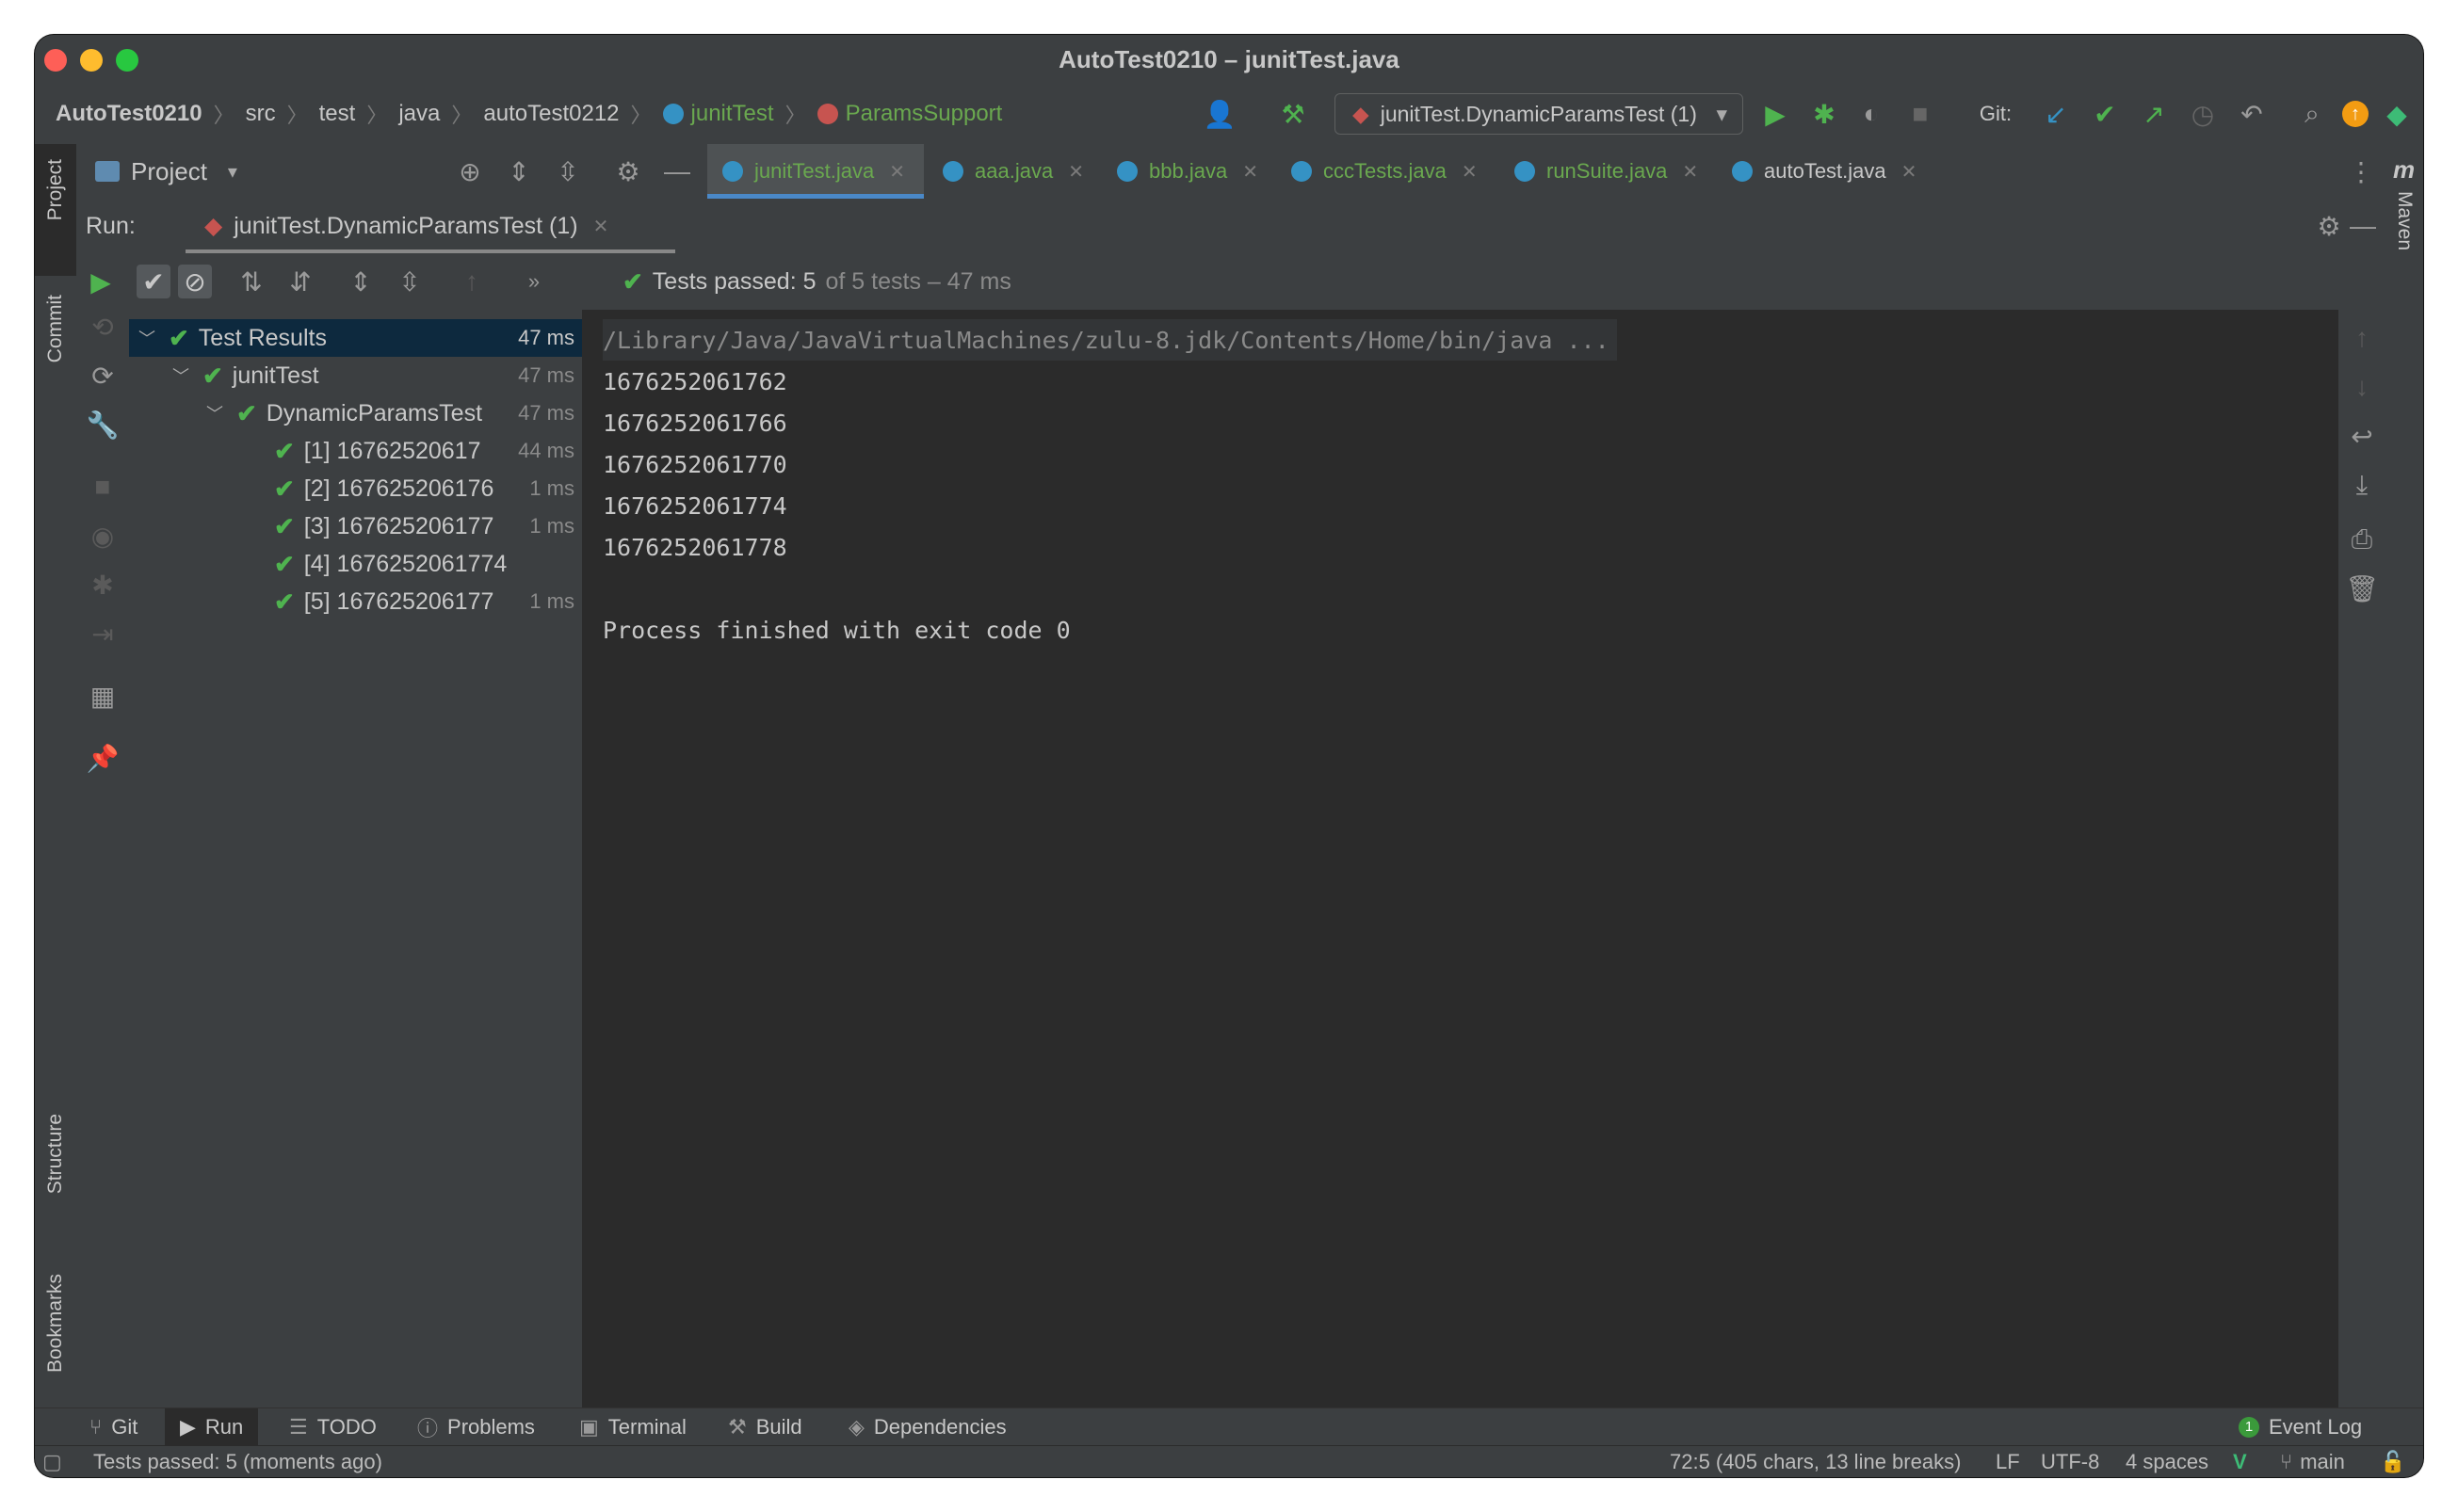 Image resolution: width=2458 pixels, height=1512 pixels. What do you see at coordinates (2362, 588) in the screenshot?
I see `trash-icon: 🗑` at bounding box center [2362, 588].